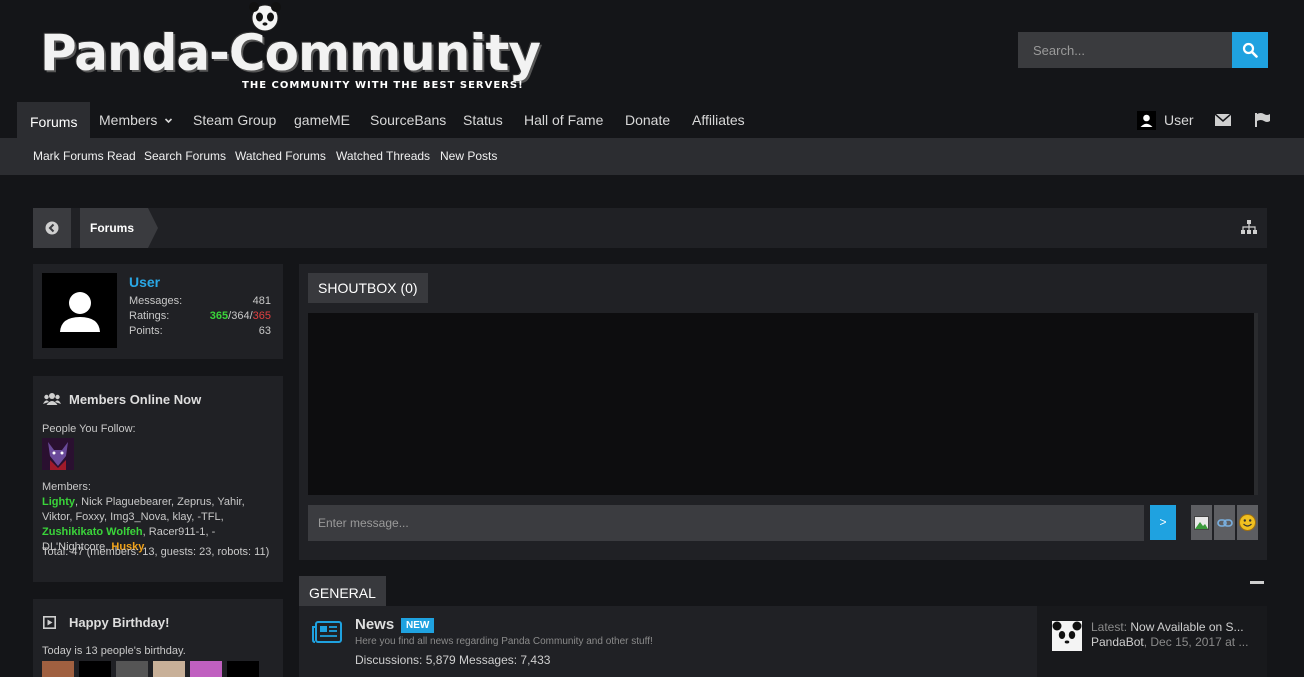 This screenshot has height=677, width=1304. Describe the element at coordinates (208, 517) in the screenshot. I see `member-link: -TFL` at that location.